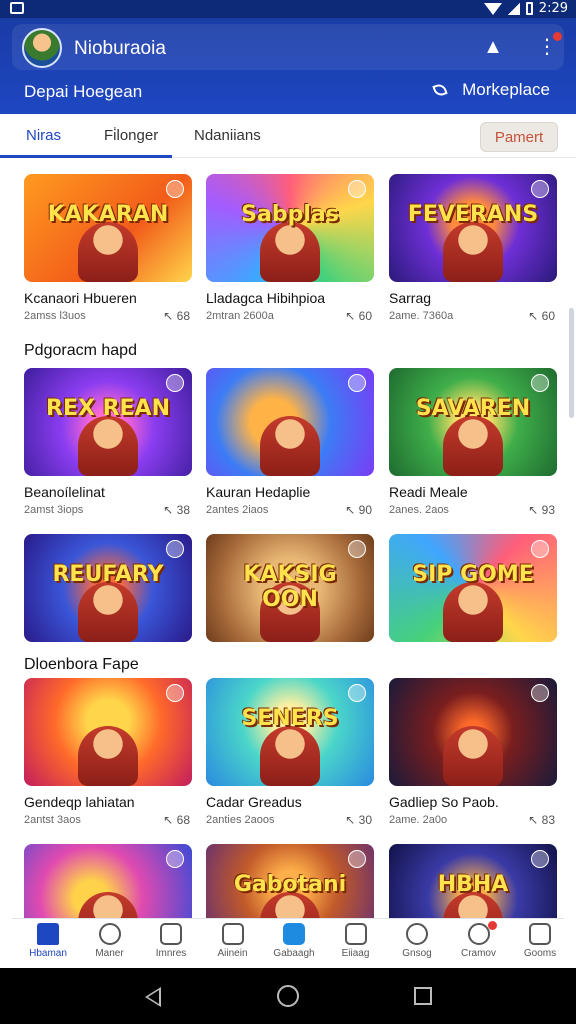 This screenshot has width=576, height=1024. I want to click on game-thumbnail: REX REAN, so click(108, 422).